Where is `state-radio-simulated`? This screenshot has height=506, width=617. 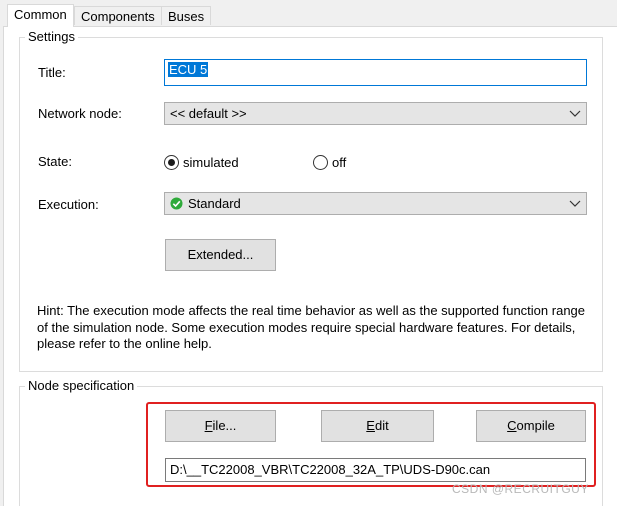
state-radio-simulated is located at coordinates (171, 162).